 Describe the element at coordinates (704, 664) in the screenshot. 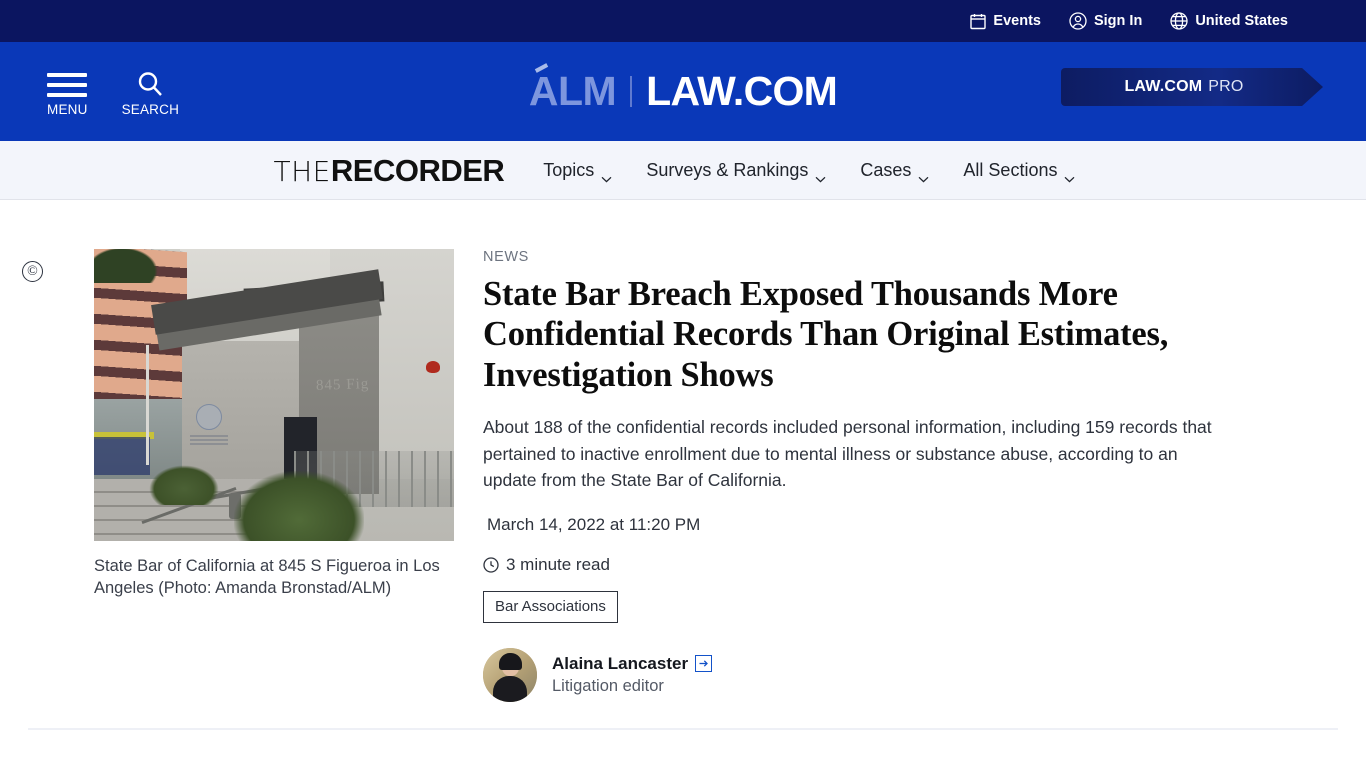

I see `external-link-icon` at that location.